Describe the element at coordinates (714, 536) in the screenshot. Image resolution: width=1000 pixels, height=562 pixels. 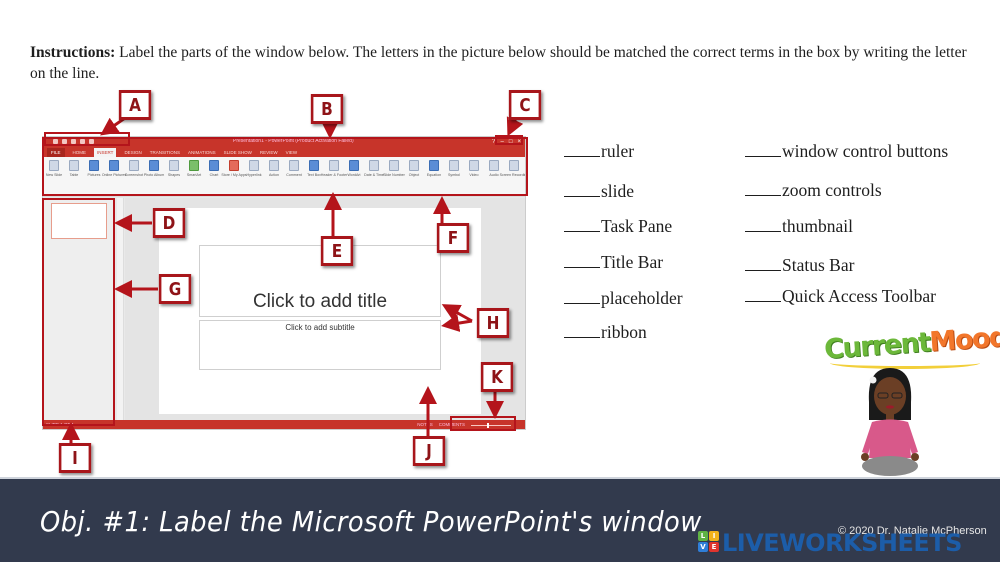
I see `logo-letter: I` at that location.